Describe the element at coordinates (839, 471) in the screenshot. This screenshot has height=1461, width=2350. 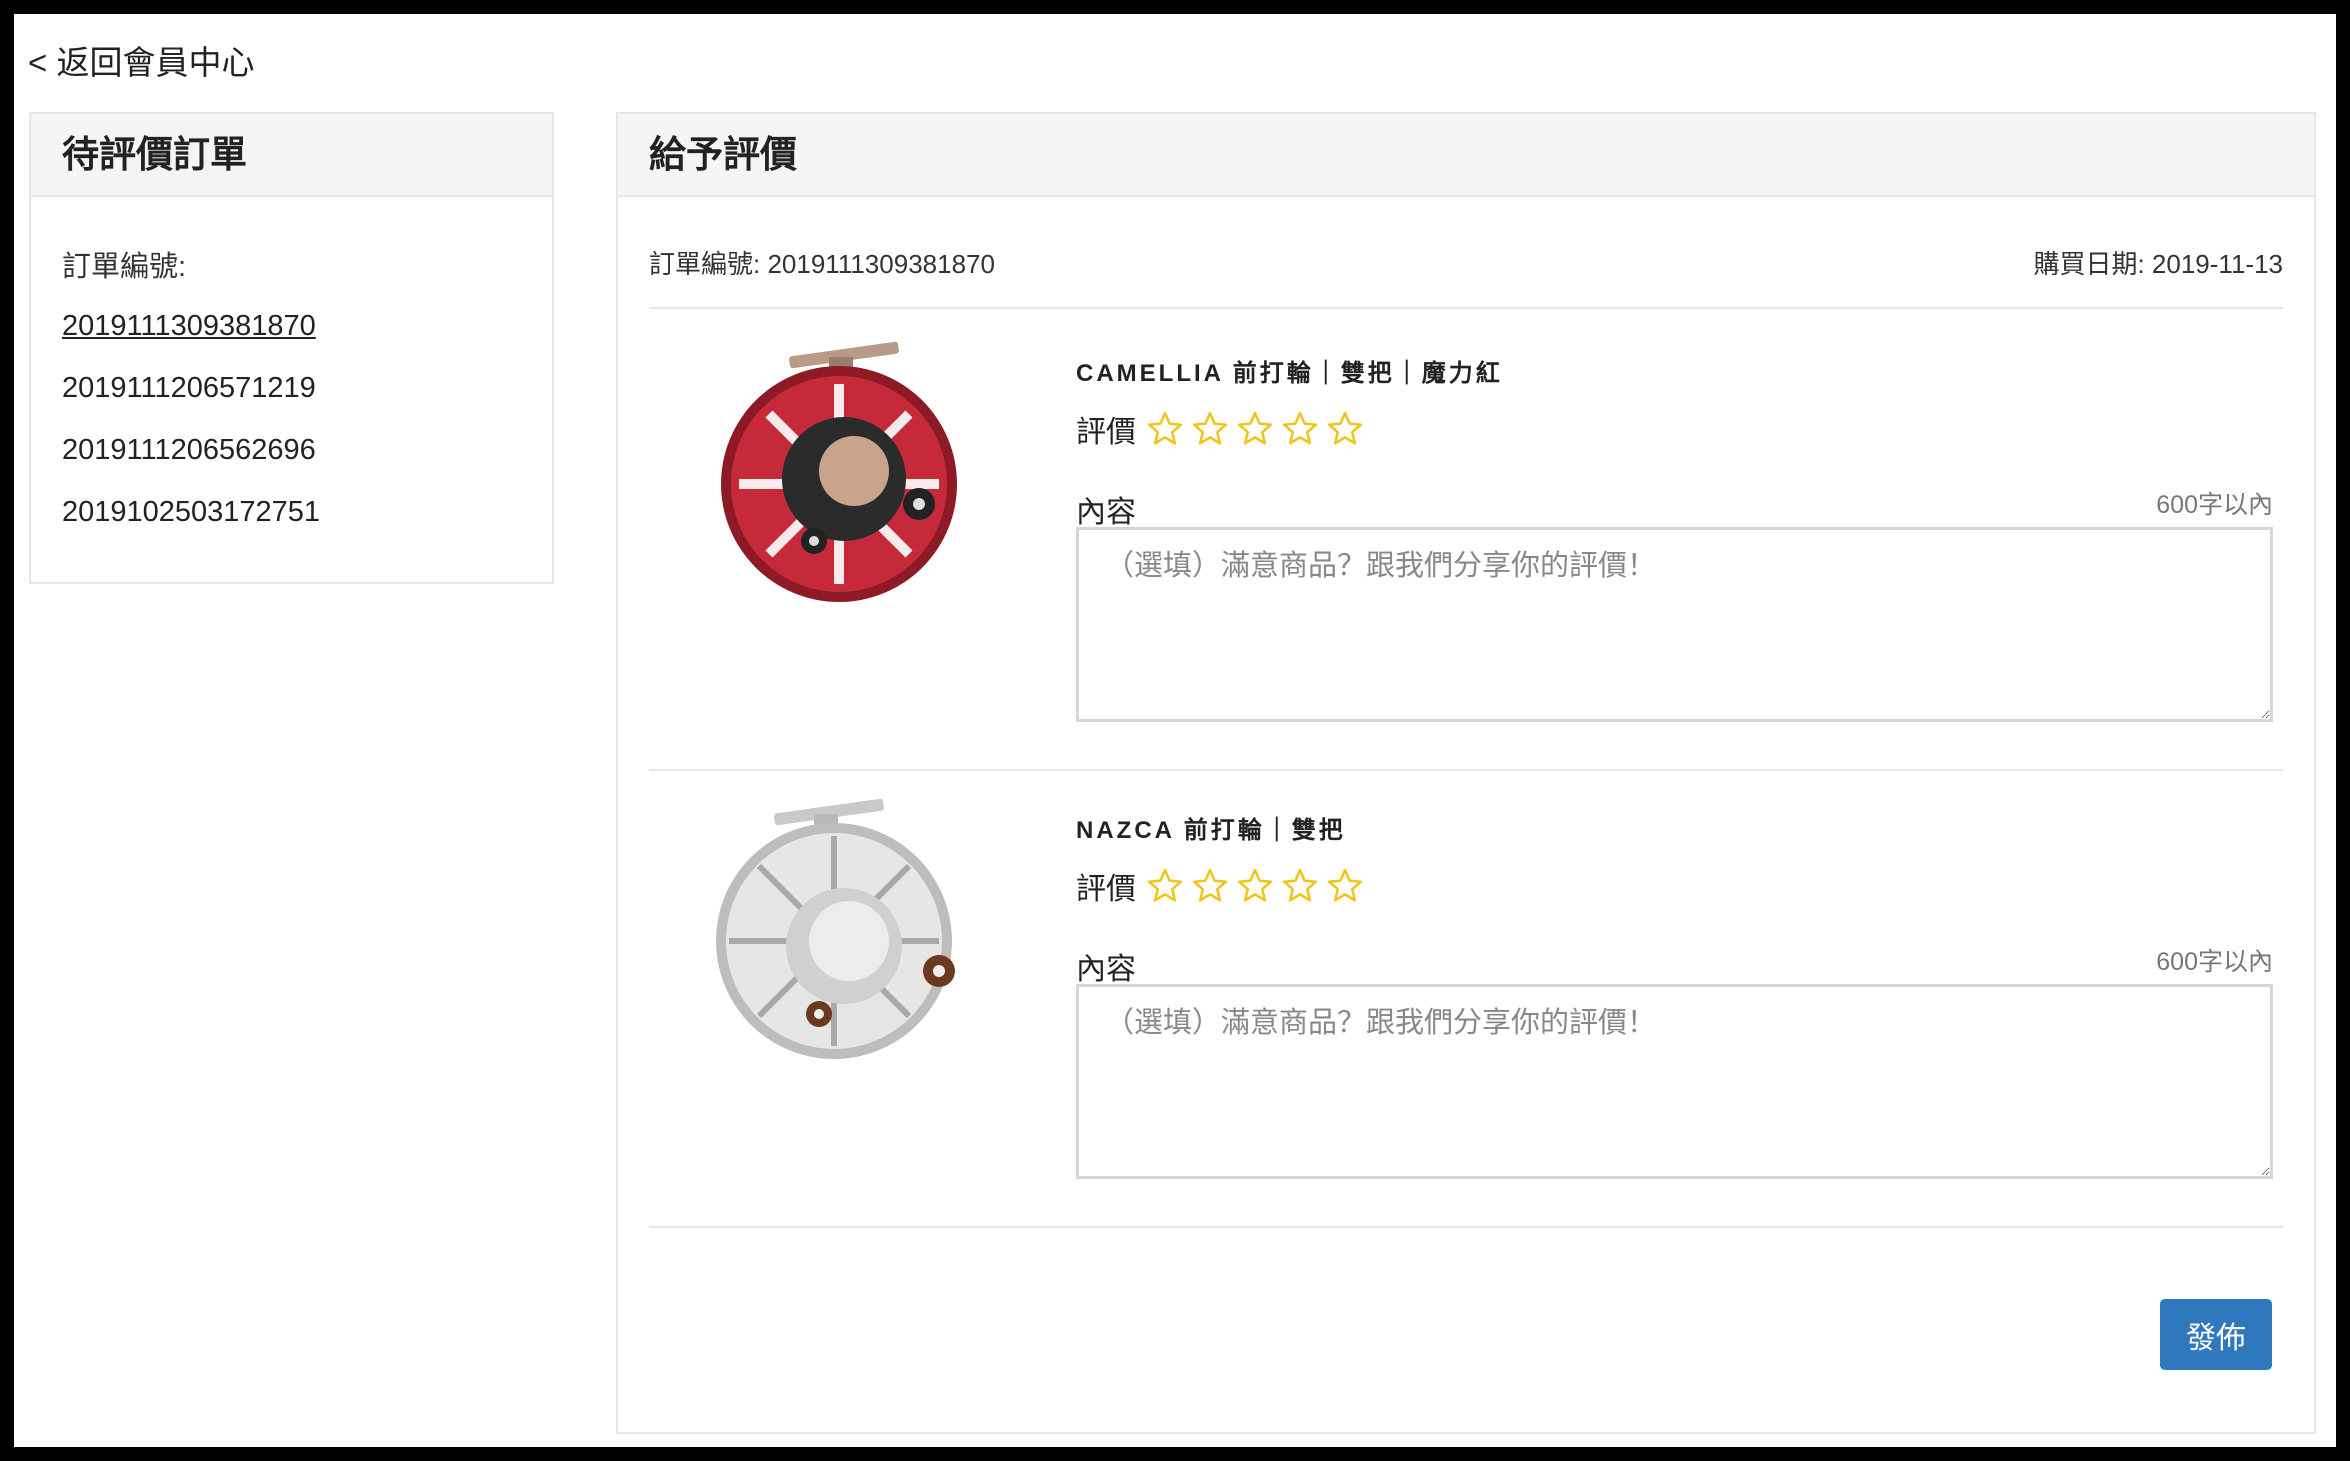
I see `red-fly-reel-image` at that location.